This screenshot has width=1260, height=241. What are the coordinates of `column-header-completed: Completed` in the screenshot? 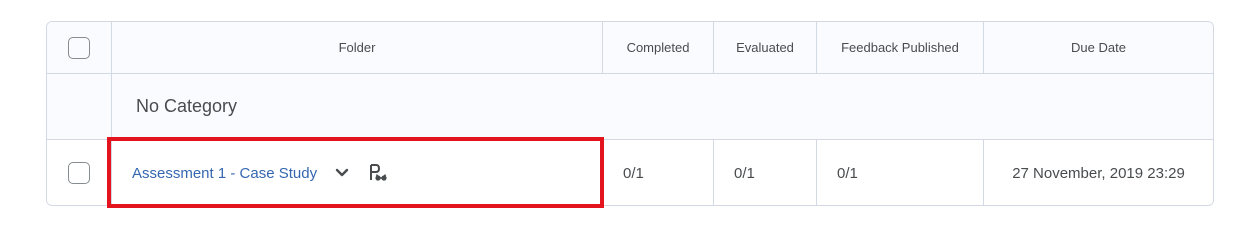 It's located at (658, 47).